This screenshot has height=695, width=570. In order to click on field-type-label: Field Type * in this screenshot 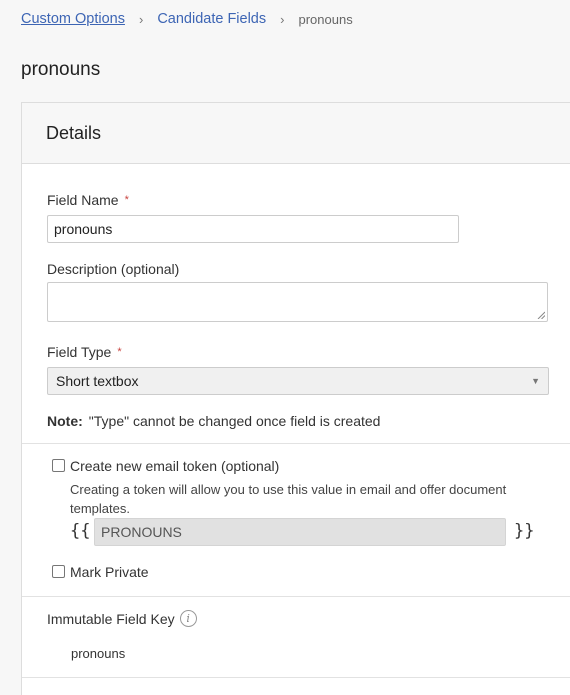, I will do `click(84, 352)`.